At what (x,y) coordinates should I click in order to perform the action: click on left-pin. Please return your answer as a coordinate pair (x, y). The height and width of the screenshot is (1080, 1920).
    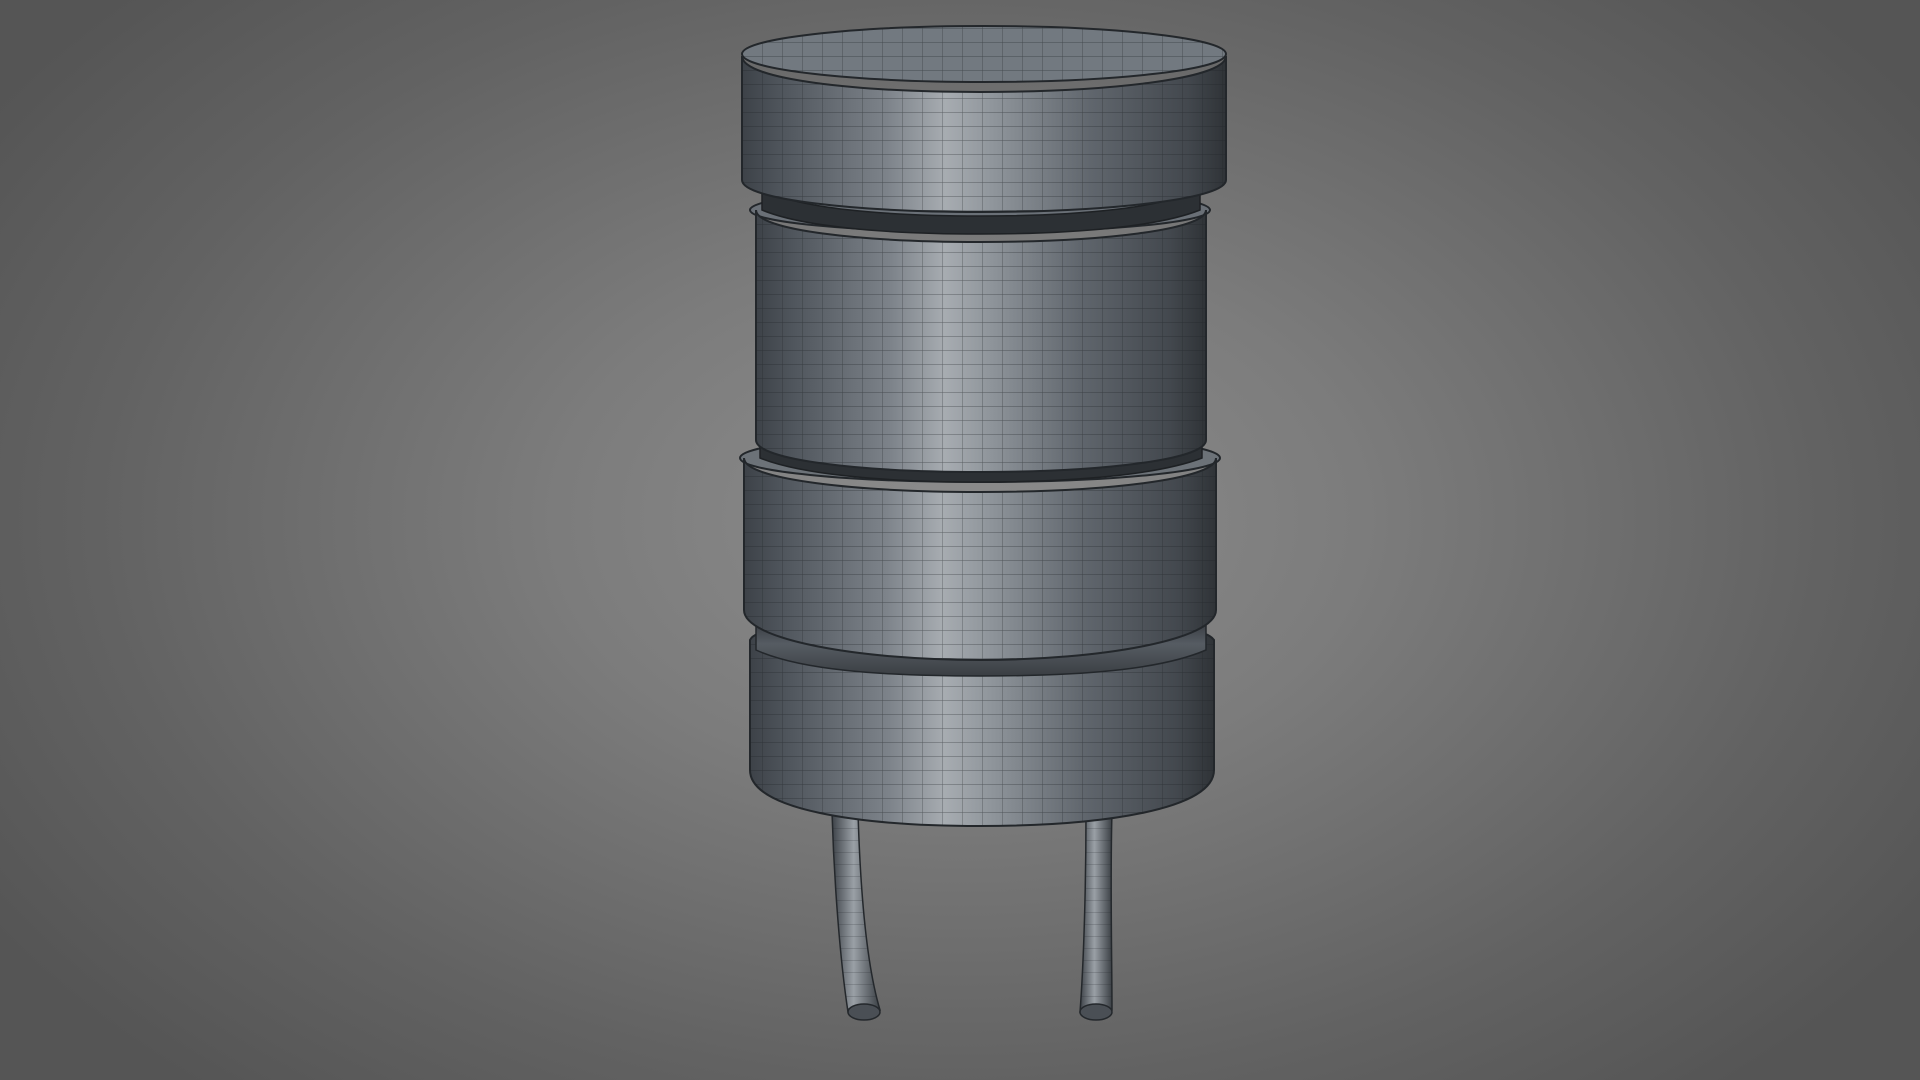
    Looking at the image, I should click on (856, 916).